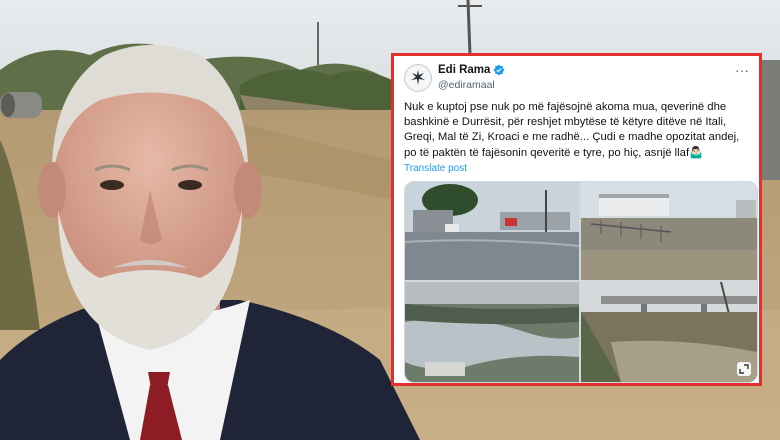 Image resolution: width=780 pixels, height=440 pixels. I want to click on tweet-header: Edi Rama @ediramaal ···, so click(576, 77).